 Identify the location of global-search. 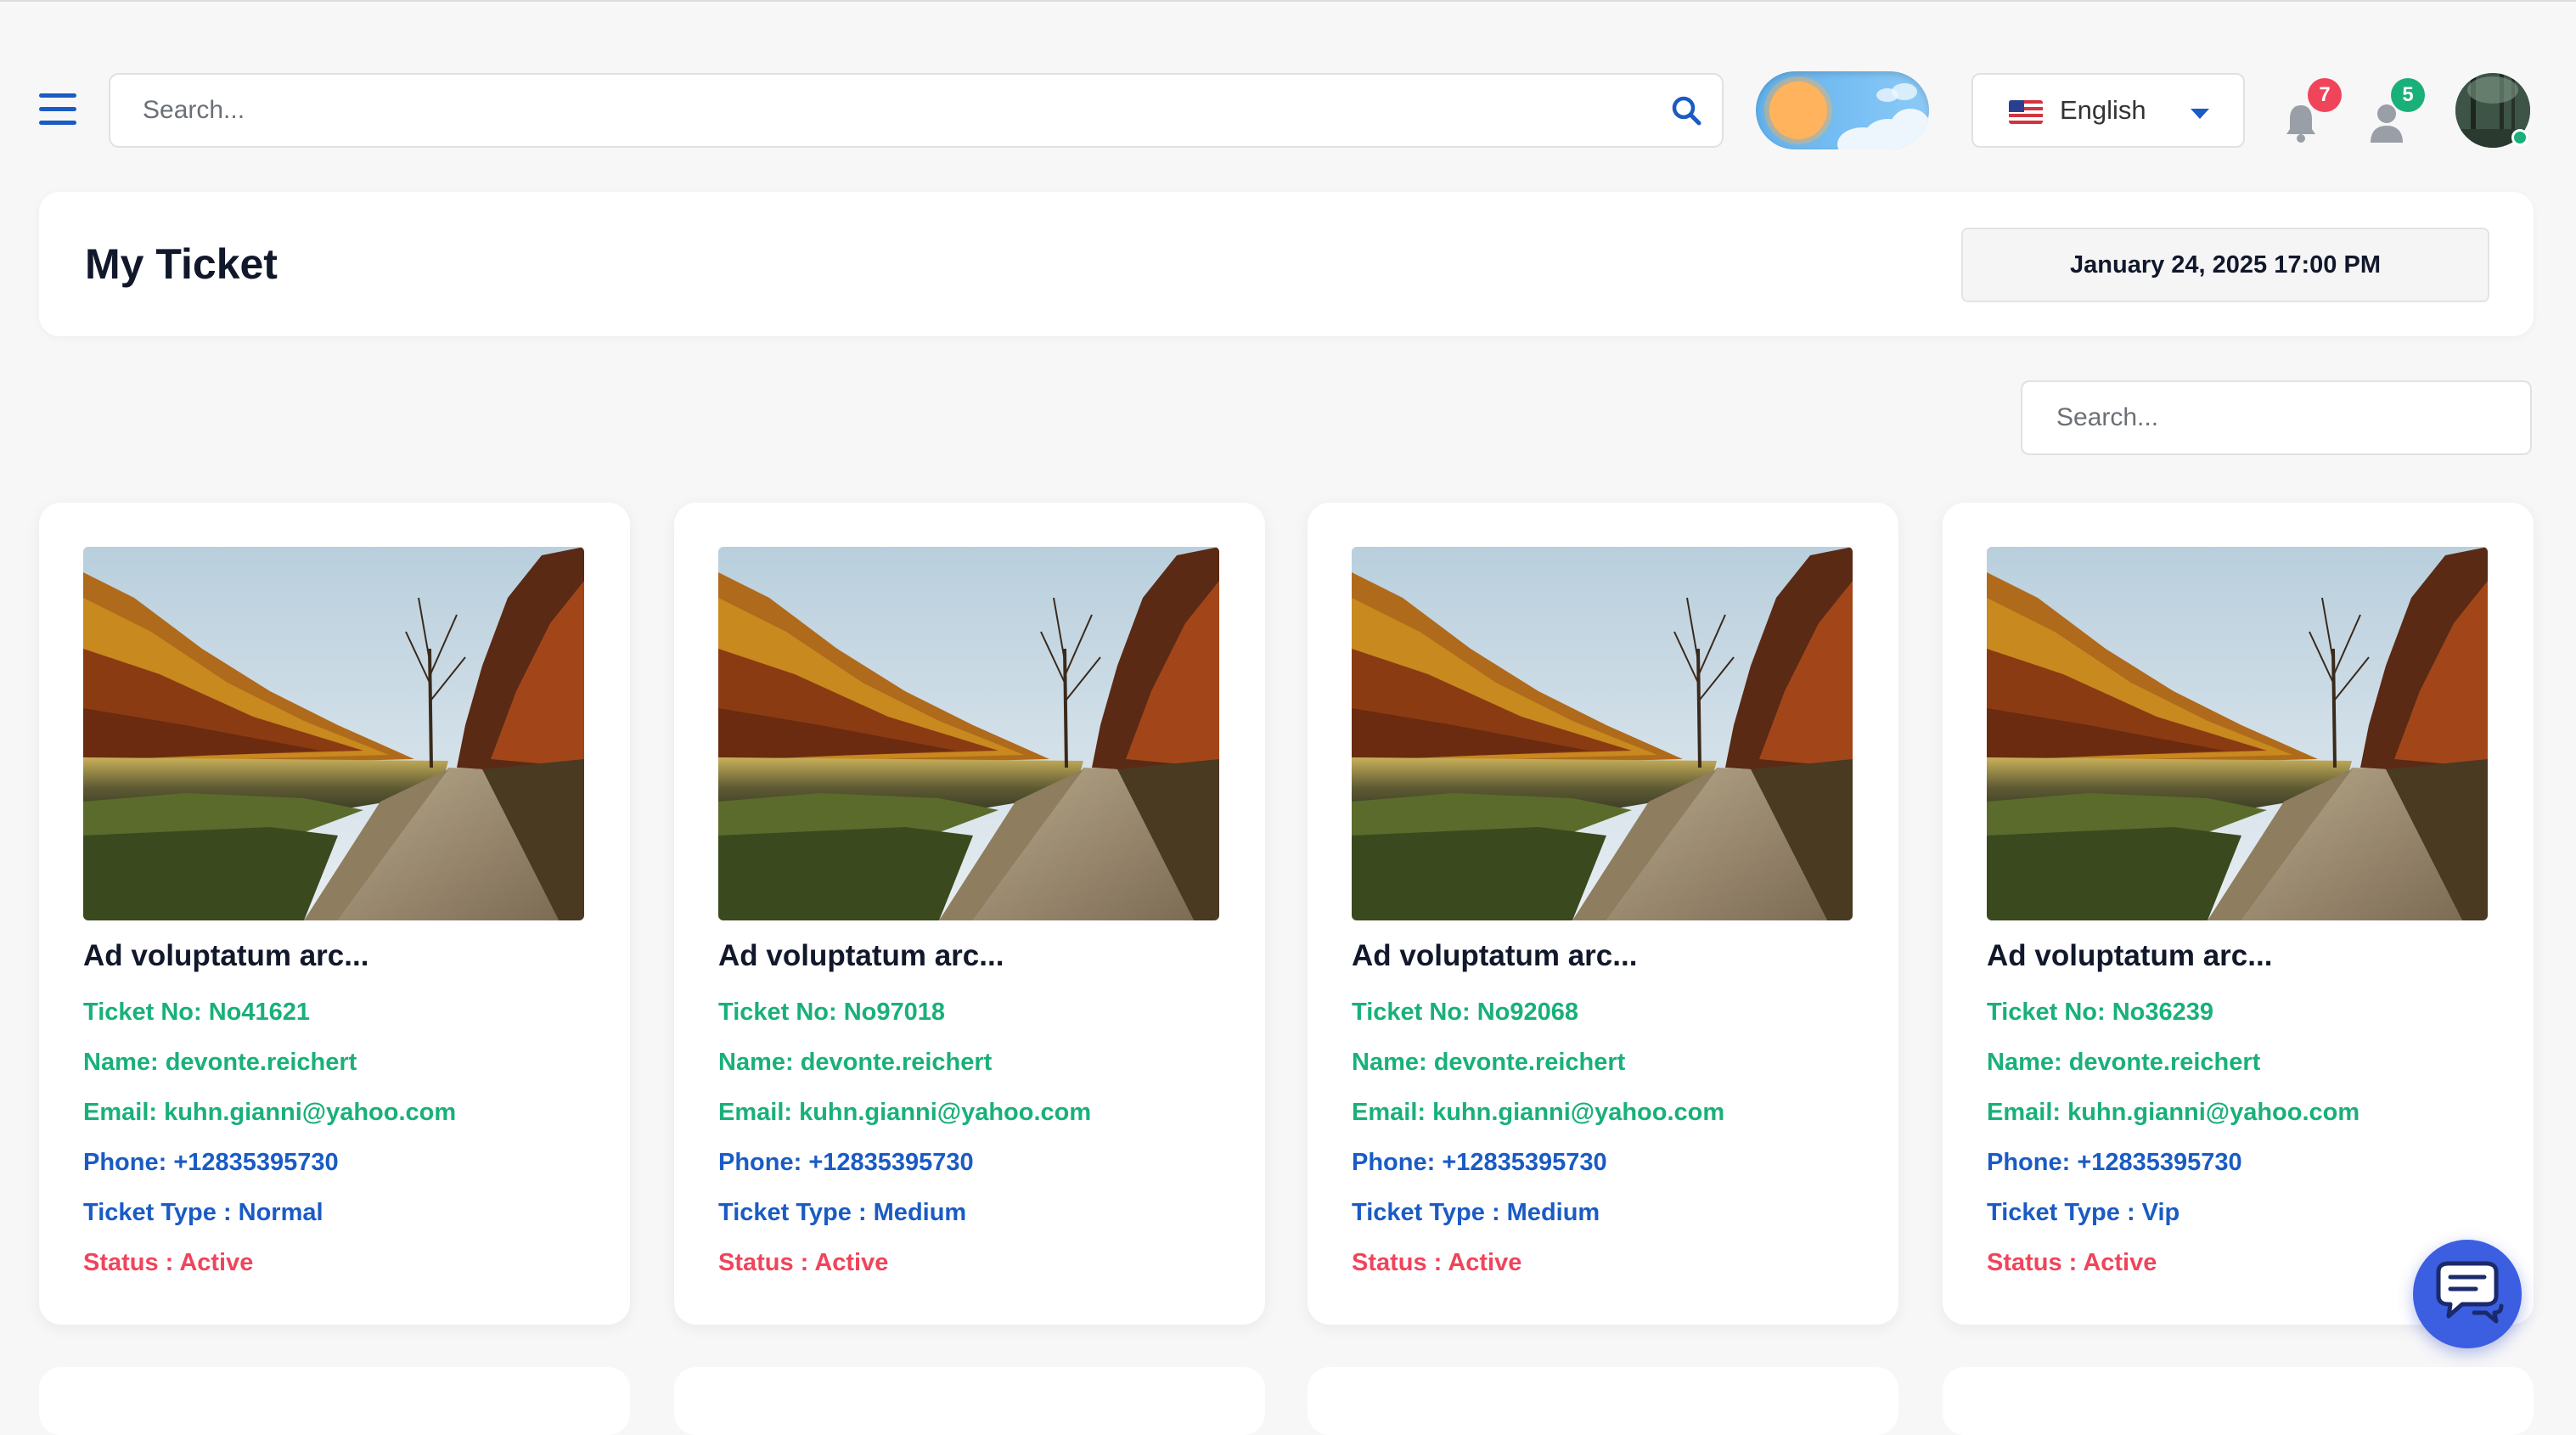
(916, 110).